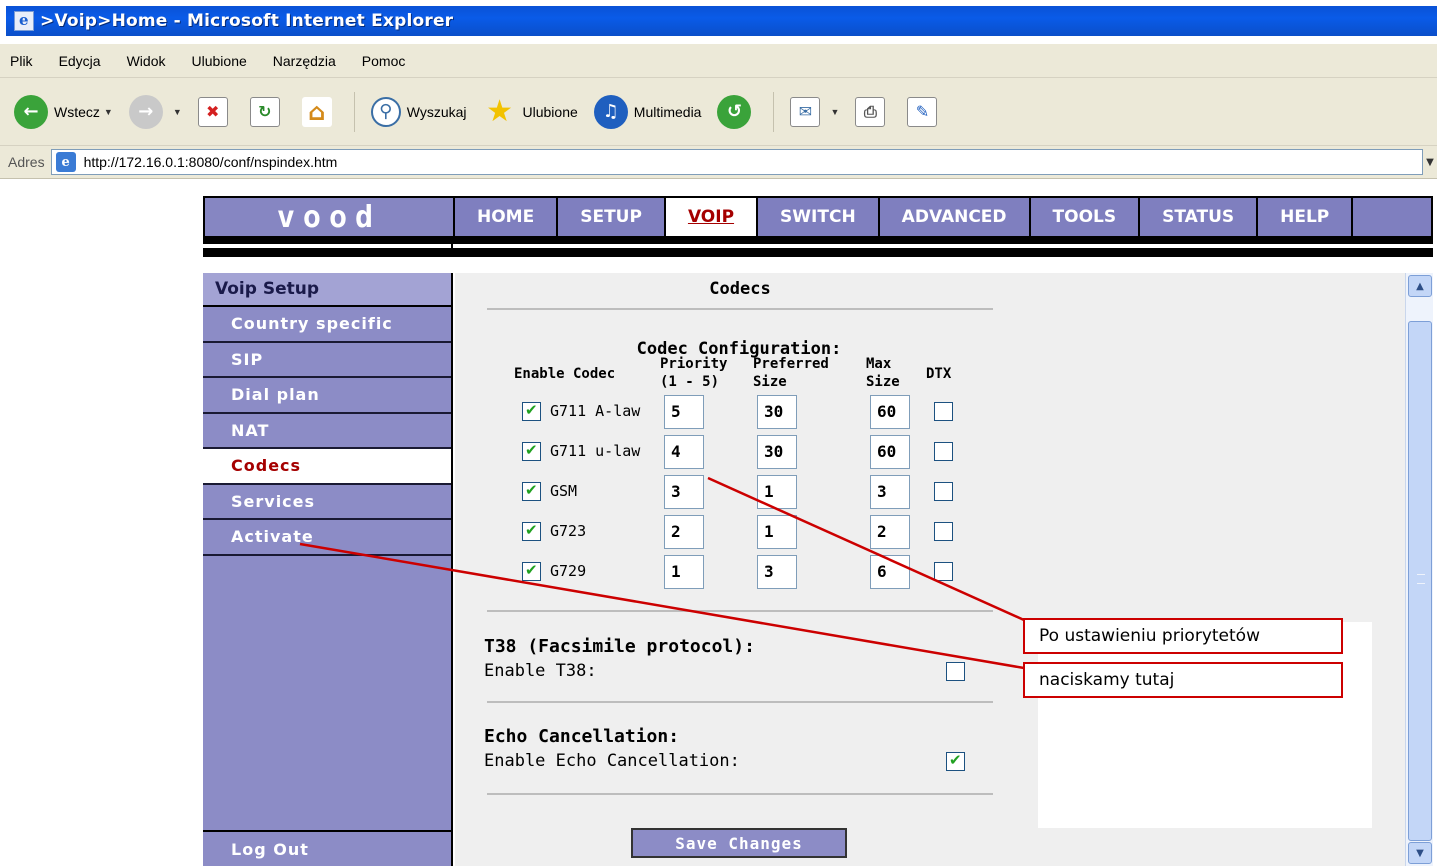 This screenshot has width=1437, height=866. Describe the element at coordinates (890, 532) in the screenshot. I see `max-size-input: 2` at that location.